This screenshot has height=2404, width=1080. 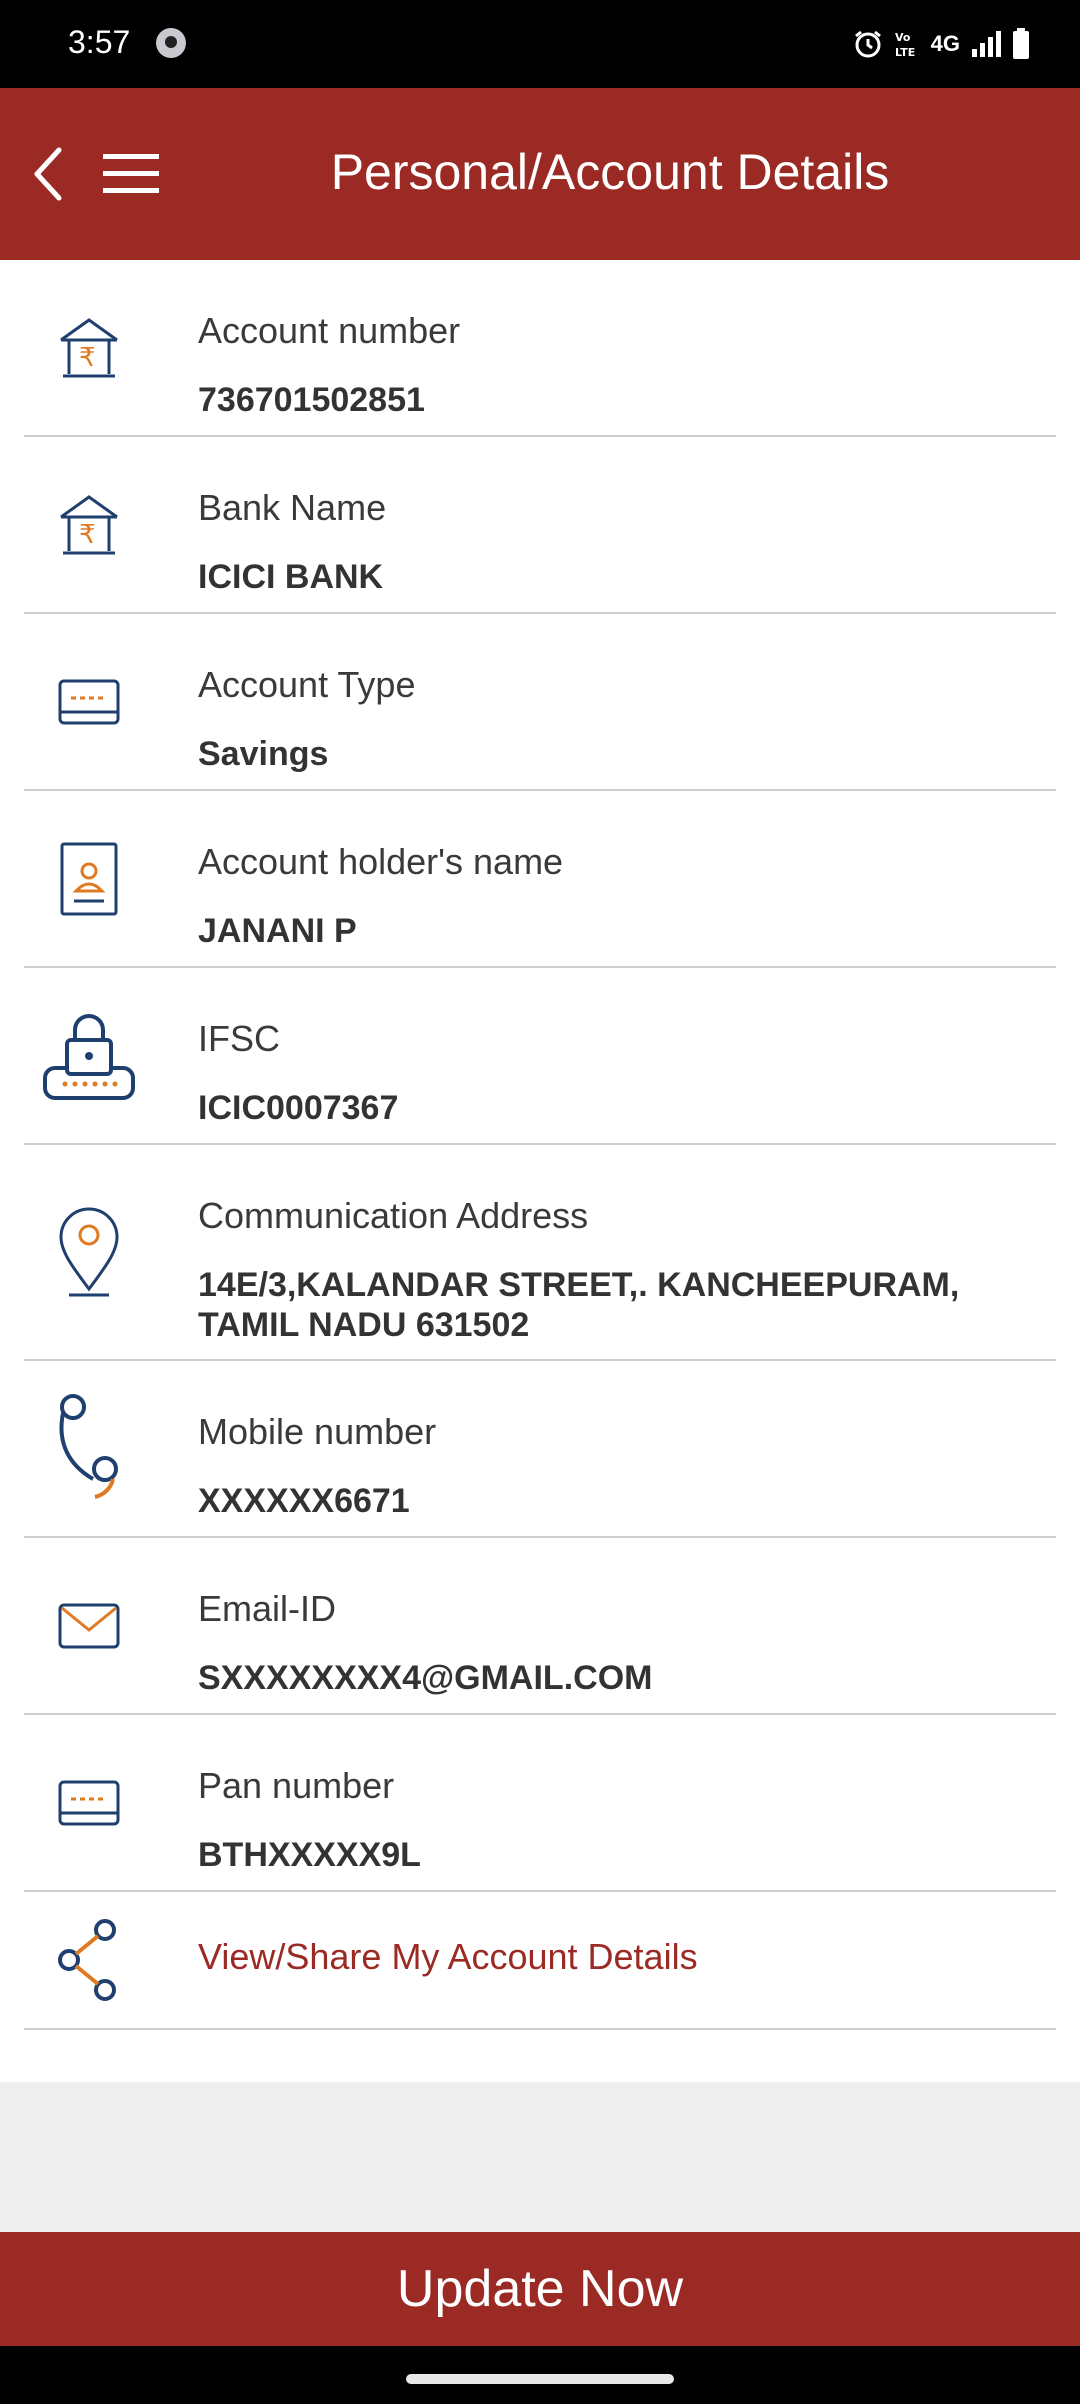 I want to click on detail-label: Communication Address, so click(x=393, y=1215).